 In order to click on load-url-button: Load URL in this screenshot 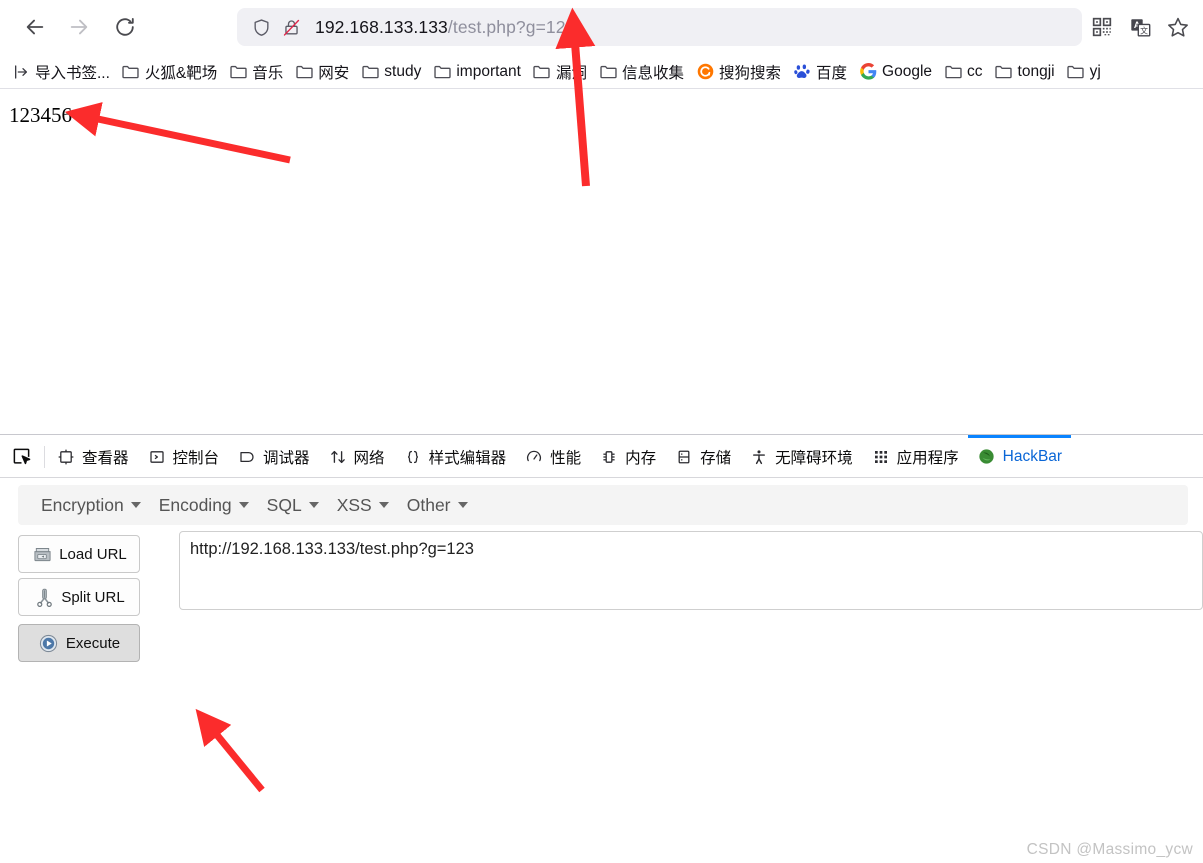, I will do `click(79, 554)`.